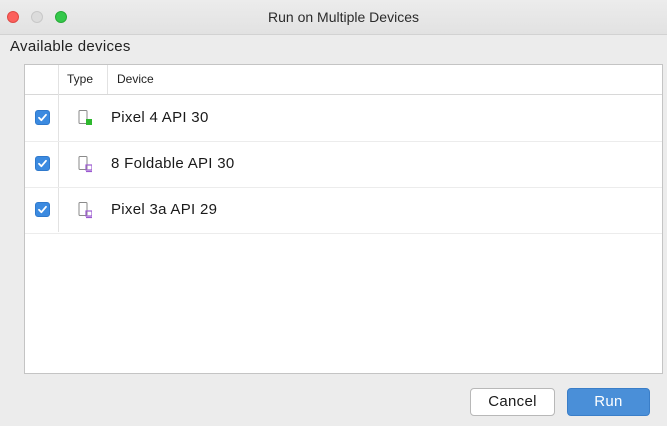 The image size is (667, 426). Describe the element at coordinates (173, 163) in the screenshot. I see `device-name: 8 Foldable API 30` at that location.